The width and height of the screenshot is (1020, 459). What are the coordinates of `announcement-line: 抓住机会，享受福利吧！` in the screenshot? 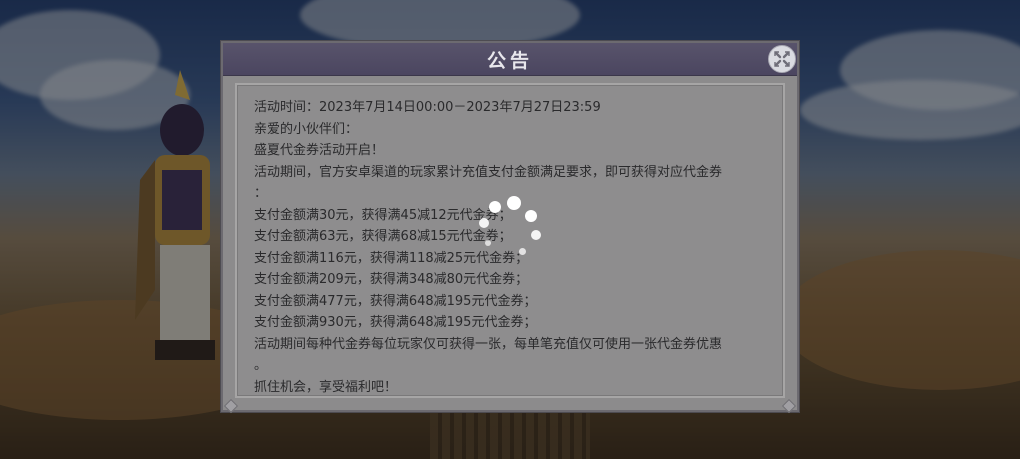 It's located at (326, 387).